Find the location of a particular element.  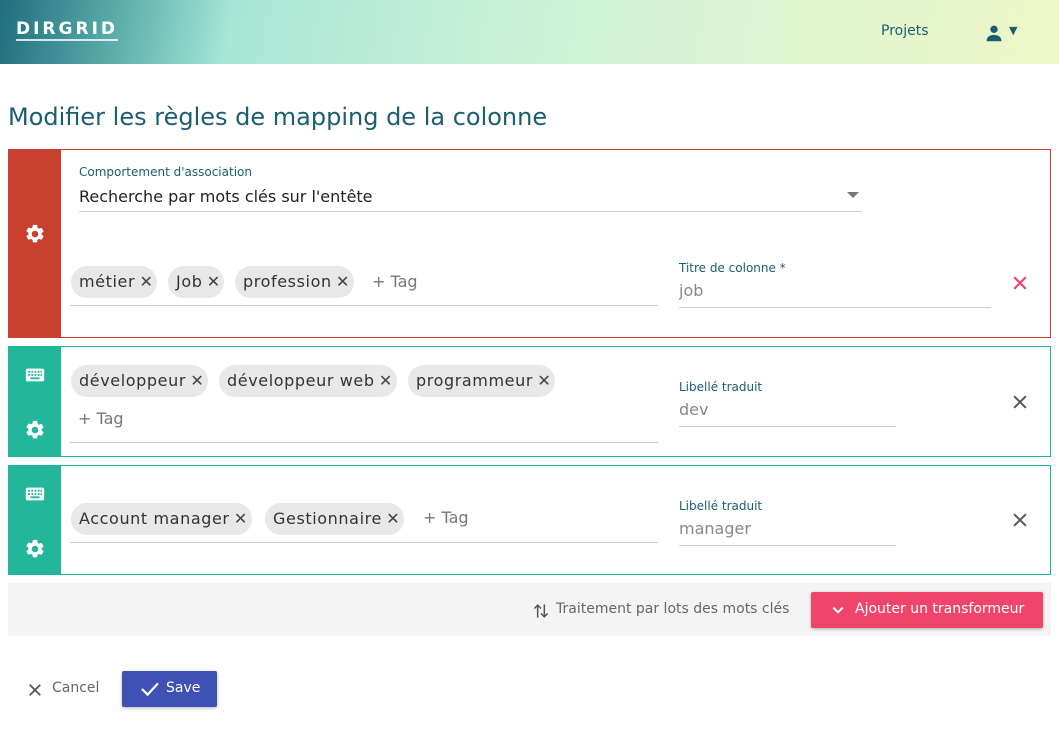

app-logo: DIRGRID is located at coordinates (67, 30).